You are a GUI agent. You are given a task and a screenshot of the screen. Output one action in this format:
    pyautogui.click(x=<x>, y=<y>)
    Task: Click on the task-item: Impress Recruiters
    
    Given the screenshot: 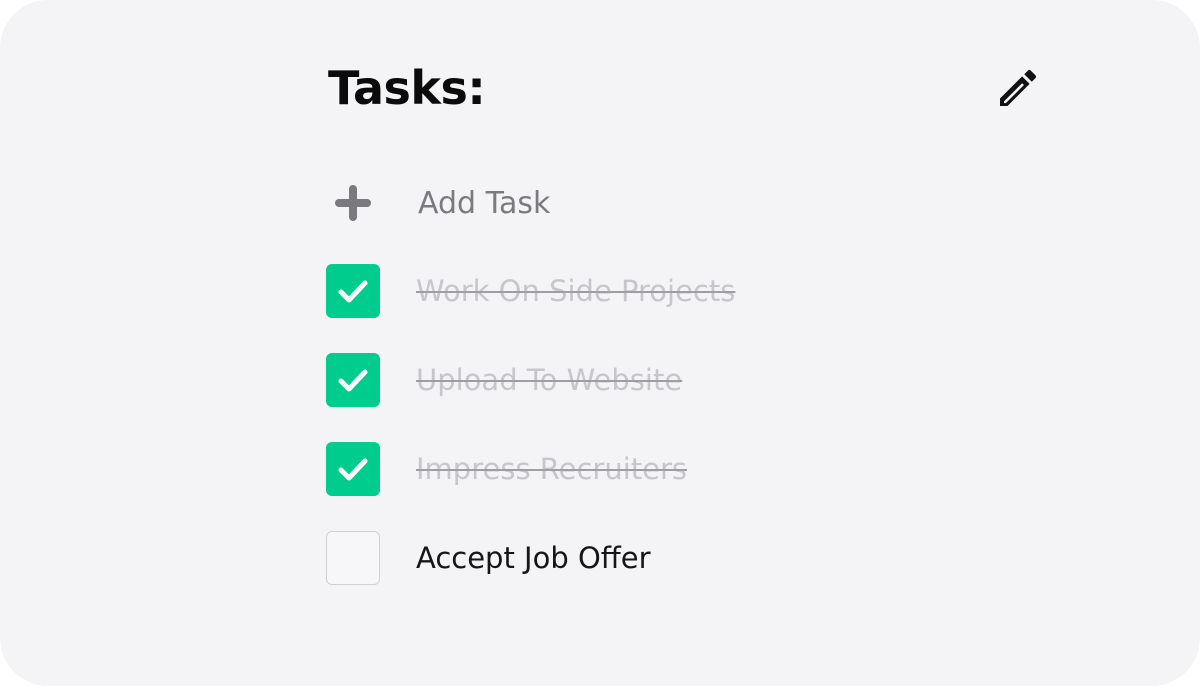 What is the action you would take?
    pyautogui.click(x=506, y=469)
    